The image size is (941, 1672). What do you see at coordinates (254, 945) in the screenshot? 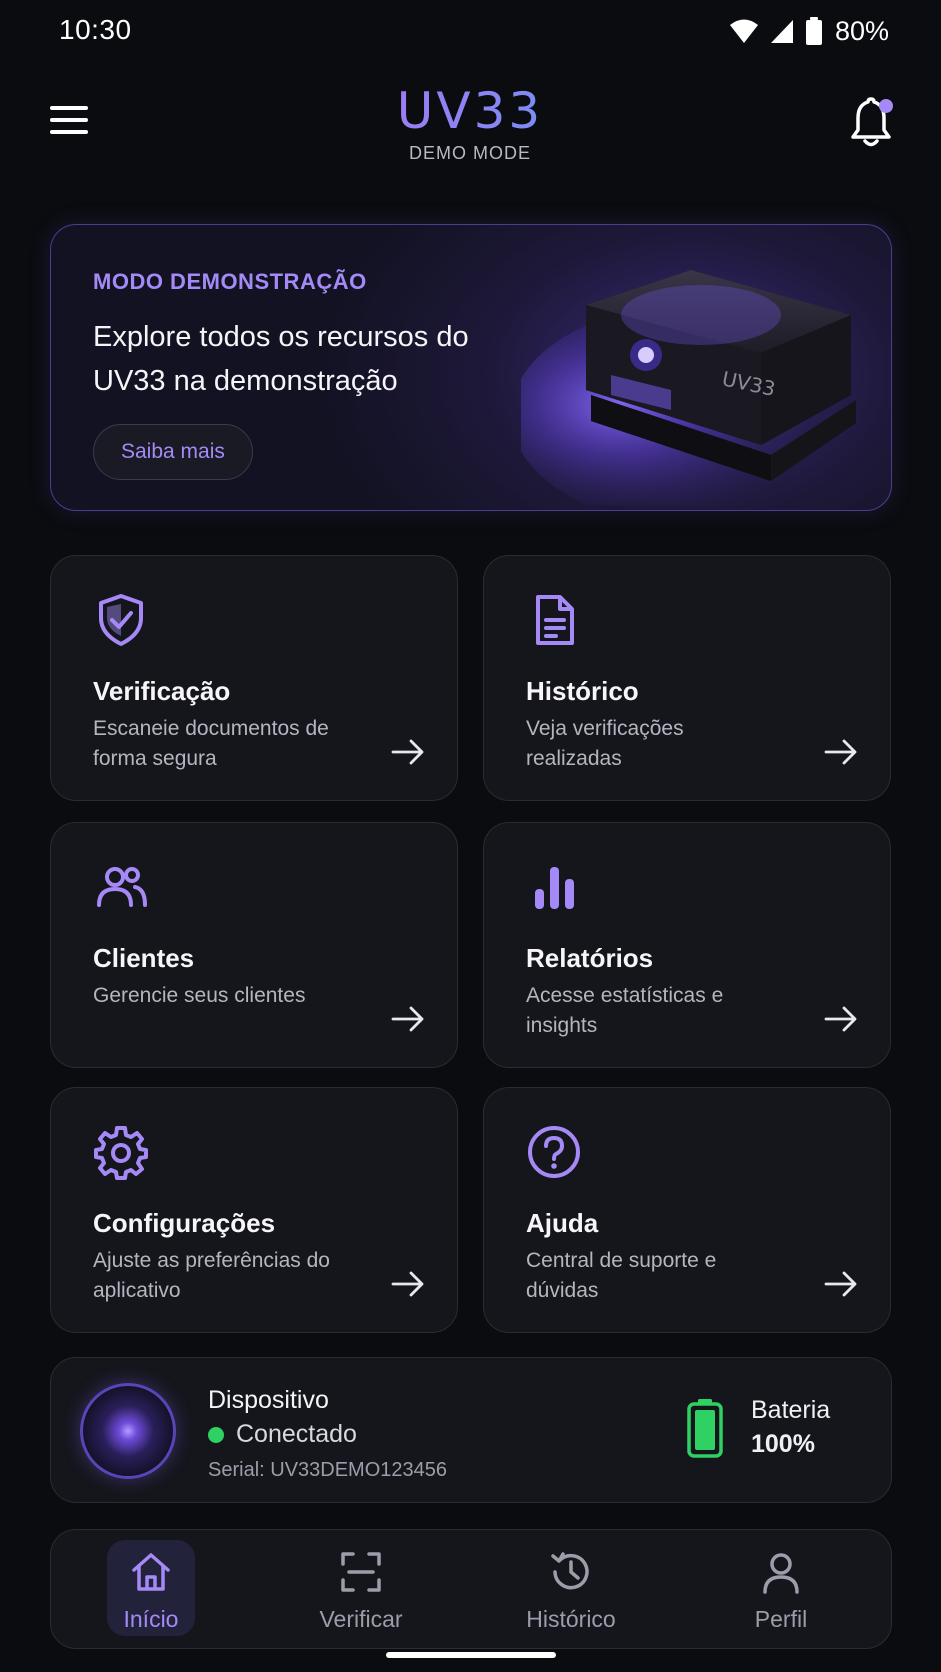
I see `feature-card-users: Clientes Gerencie seus clientes` at bounding box center [254, 945].